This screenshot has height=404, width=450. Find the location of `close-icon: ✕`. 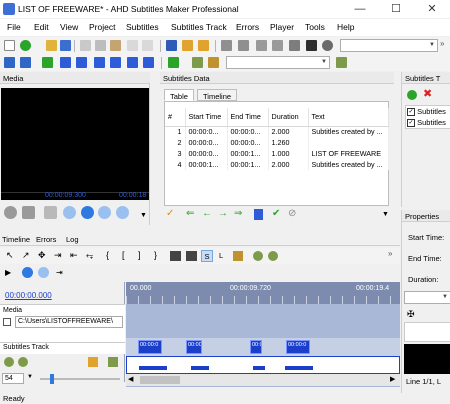

close-icon: ✕ is located at coordinates (432, 9).